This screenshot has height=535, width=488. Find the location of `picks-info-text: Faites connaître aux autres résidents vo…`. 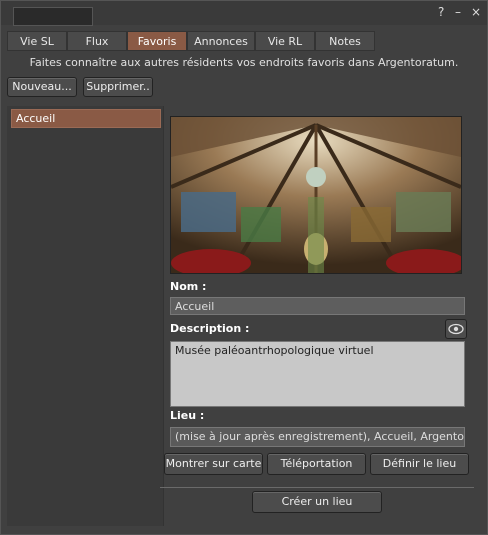

picks-info-text: Faites connaître aux autres résidents vo… is located at coordinates (244, 62).